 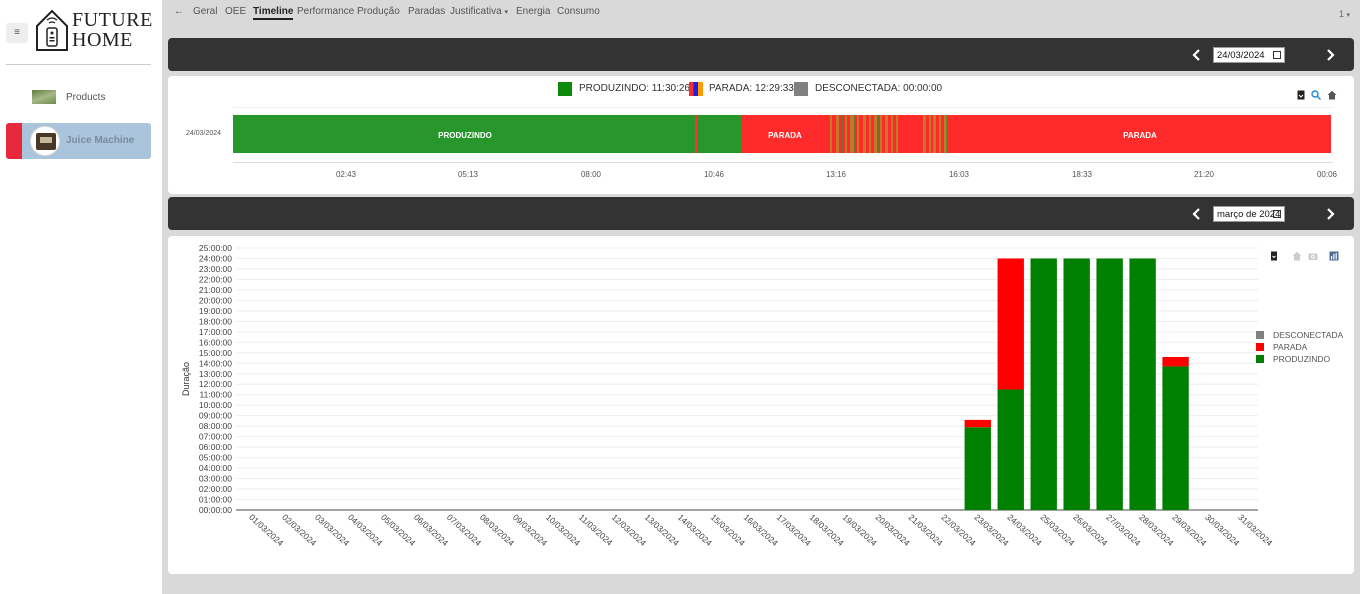 I want to click on y-tick-label: 22:00:00, so click(x=215, y=279).